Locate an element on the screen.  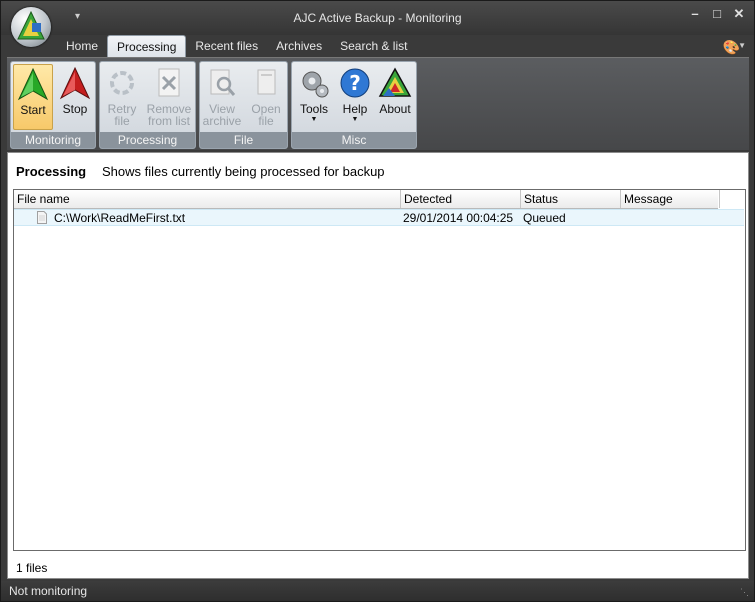
view-archive-button: View archive is located at coordinates (222, 97).